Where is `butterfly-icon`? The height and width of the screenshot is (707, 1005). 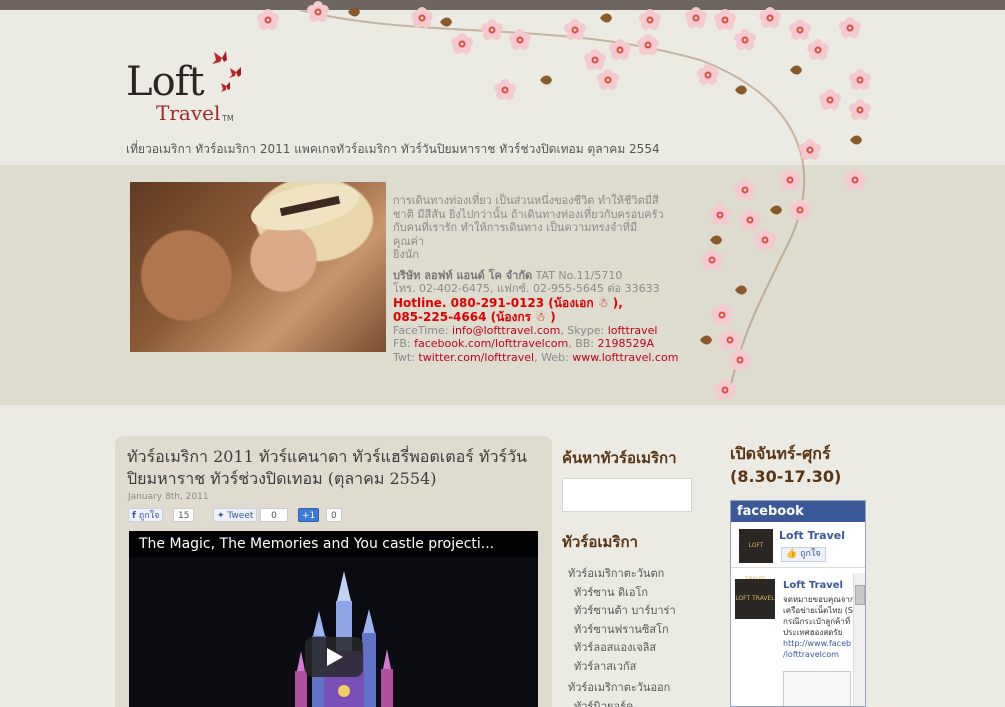
butterfly-icon is located at coordinates (226, 71).